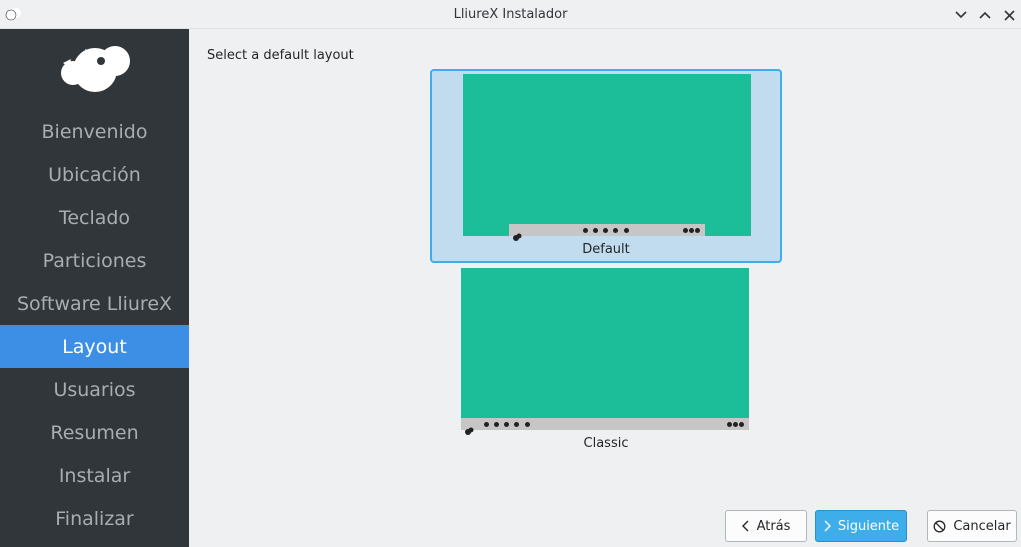  Describe the element at coordinates (961, 15) in the screenshot. I see `minimize-icon` at that location.